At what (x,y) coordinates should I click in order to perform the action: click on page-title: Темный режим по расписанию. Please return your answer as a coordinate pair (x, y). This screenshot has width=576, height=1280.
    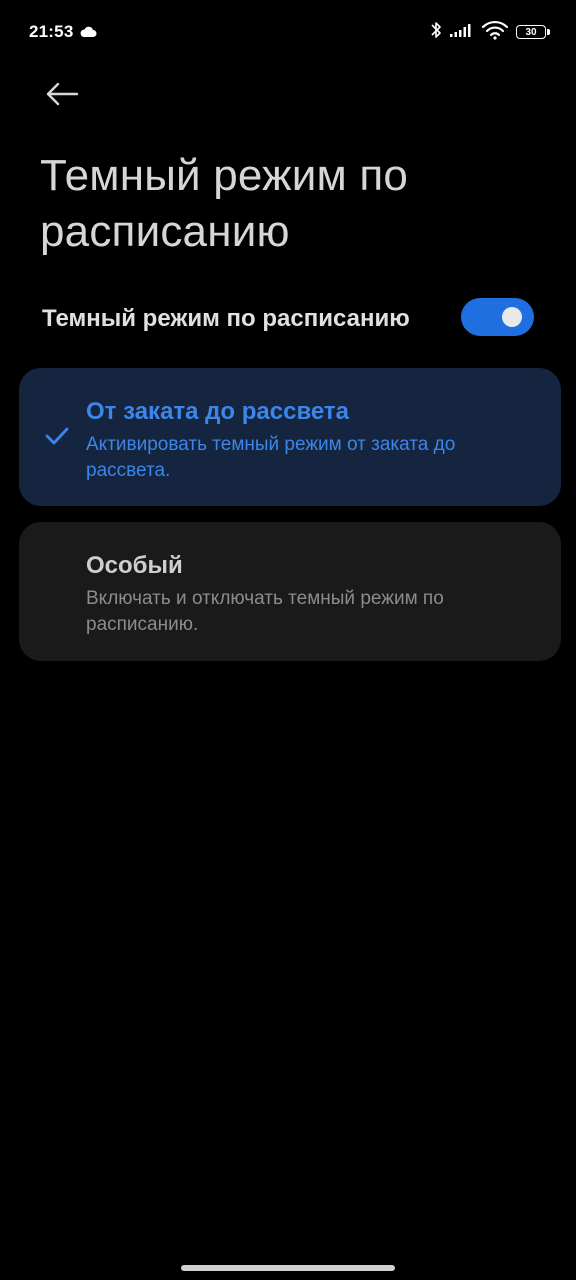
    Looking at the image, I should click on (224, 203).